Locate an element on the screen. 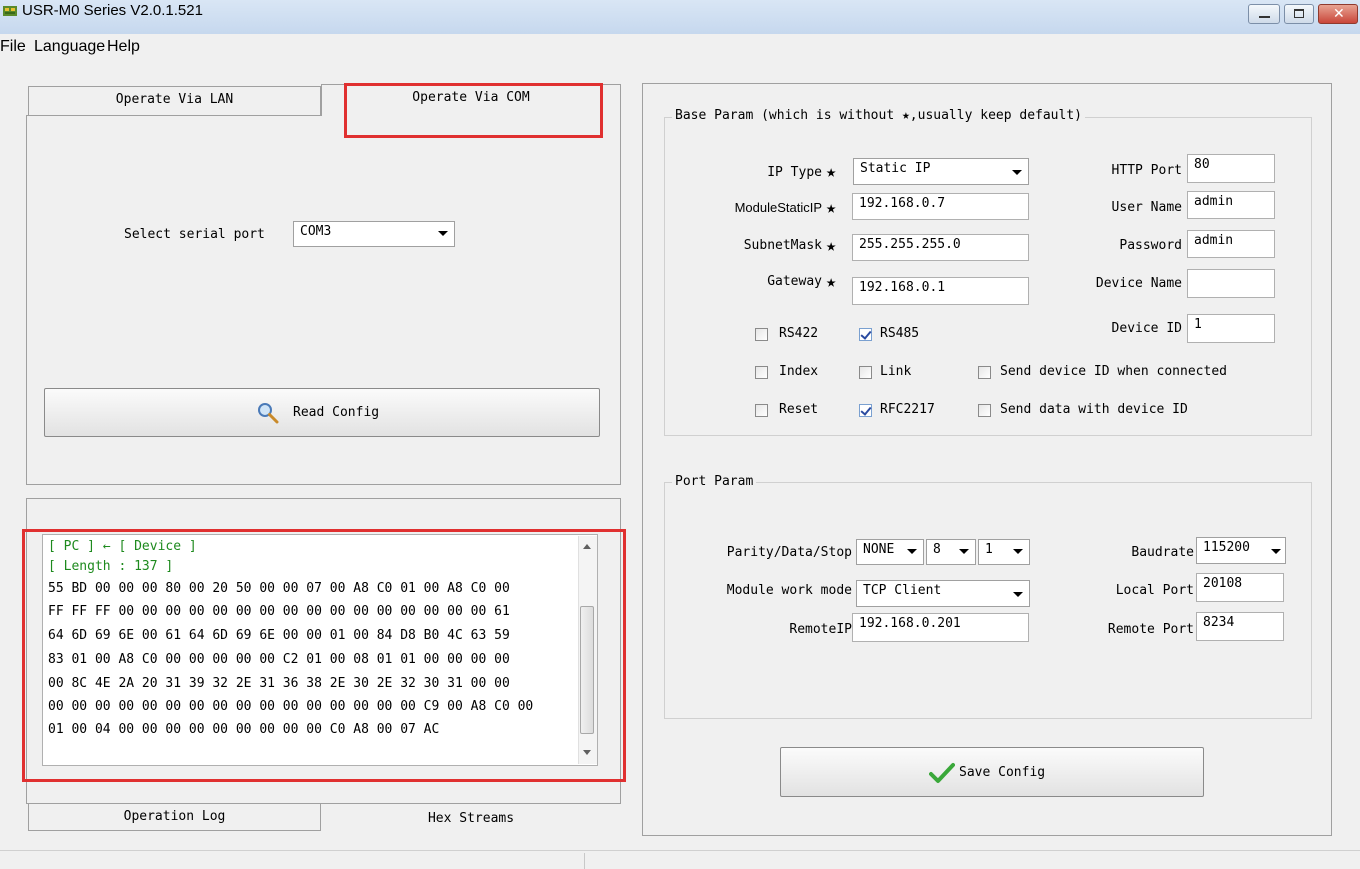 This screenshot has height=869, width=1360. stop-bits-select: 1 is located at coordinates (1004, 552).